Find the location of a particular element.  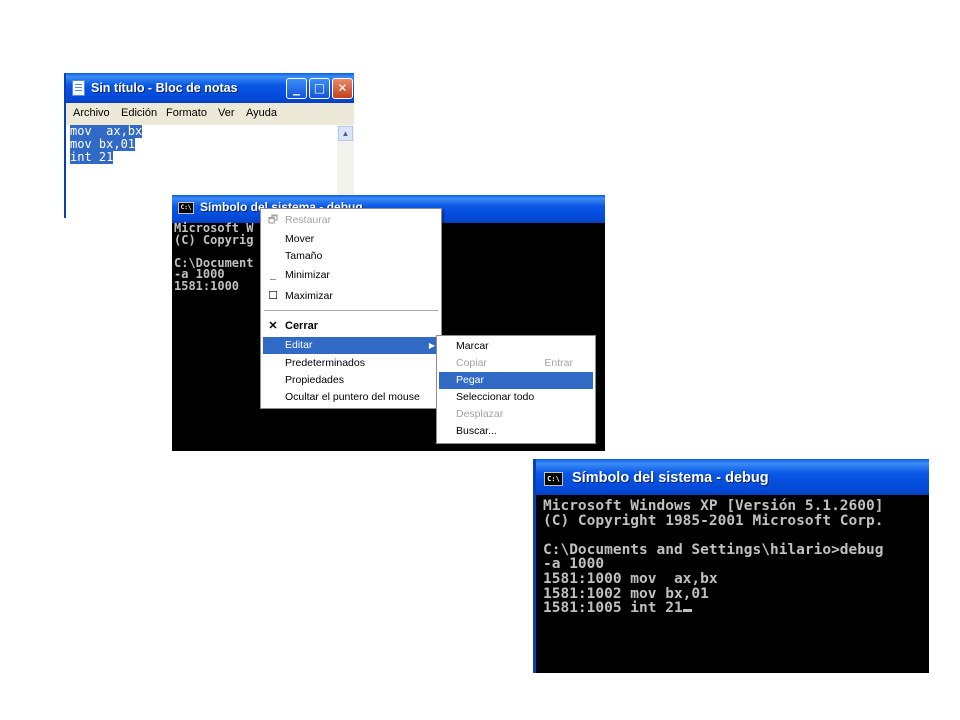

menu-item-propiedades: Propiedades is located at coordinates (351, 380).